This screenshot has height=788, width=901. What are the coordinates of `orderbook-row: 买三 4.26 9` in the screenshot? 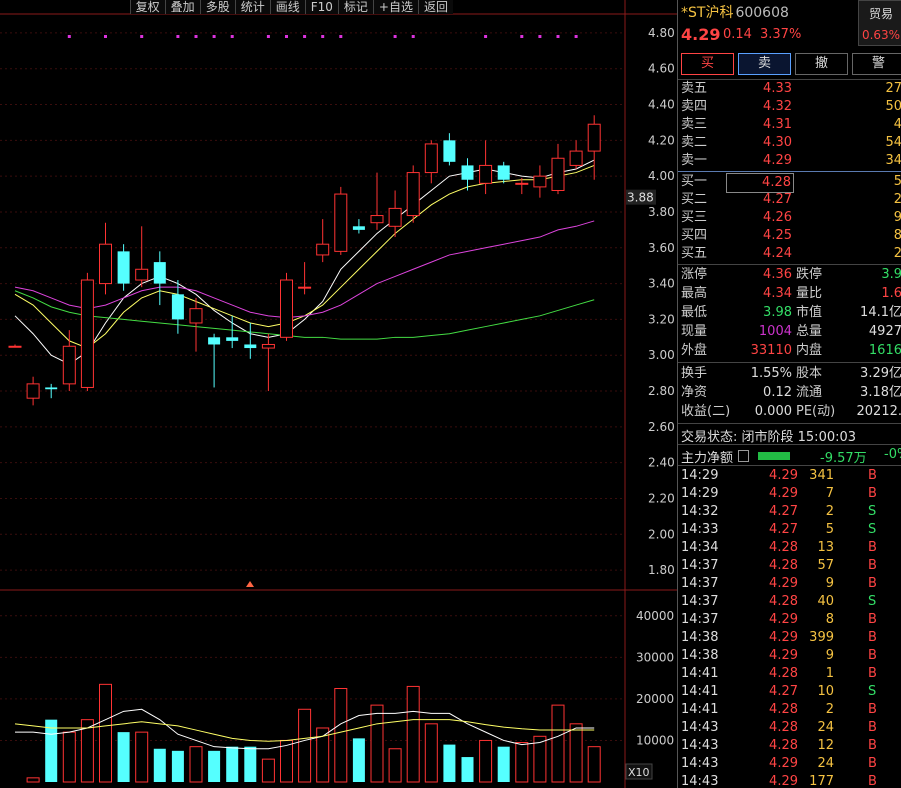 It's located at (789, 218).